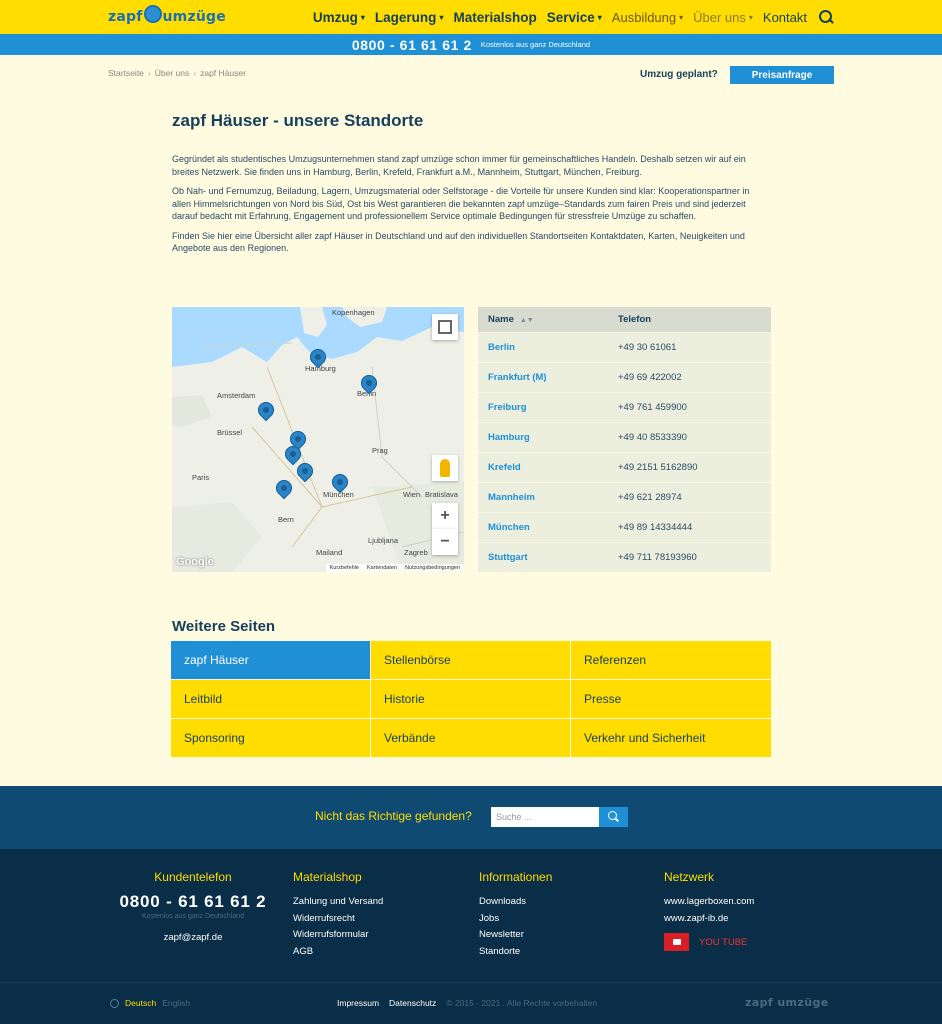  Describe the element at coordinates (501, 319) in the screenshot. I see `column-header-name-label: Name` at that location.